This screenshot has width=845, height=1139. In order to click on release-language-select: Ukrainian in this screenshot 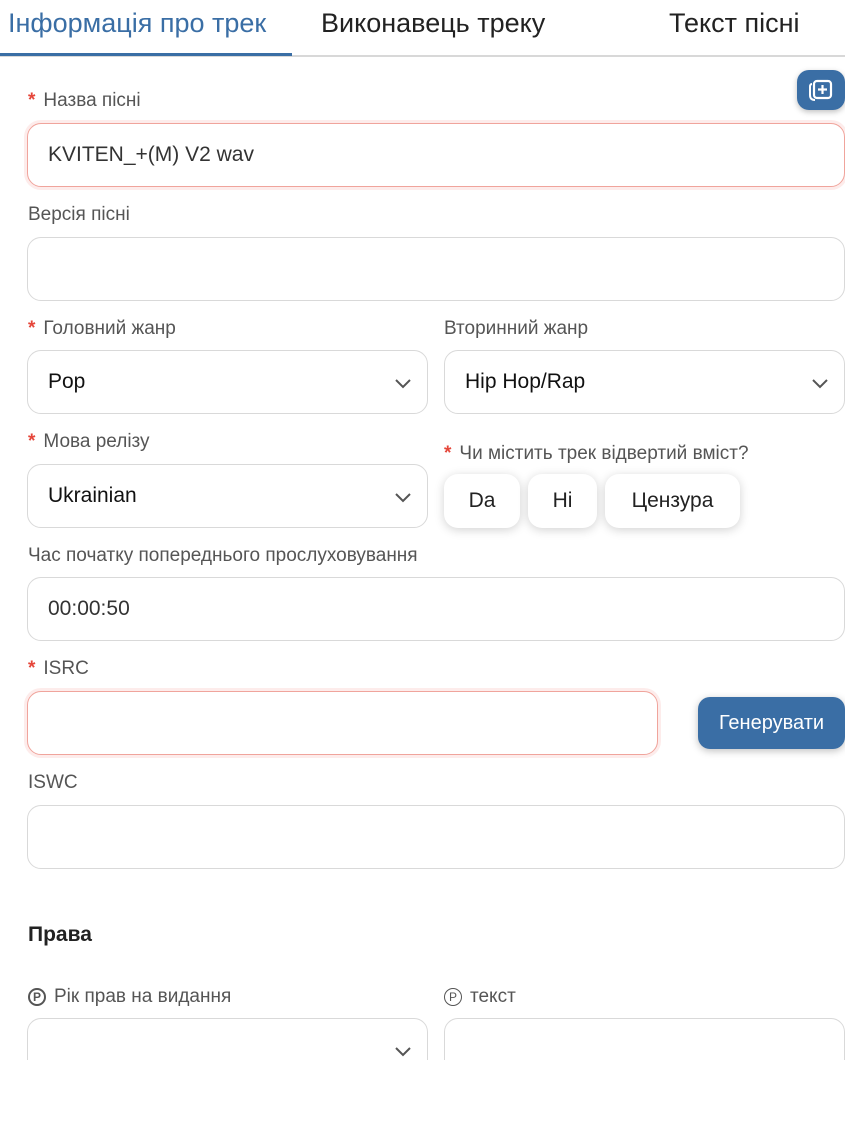, I will do `click(227, 496)`.